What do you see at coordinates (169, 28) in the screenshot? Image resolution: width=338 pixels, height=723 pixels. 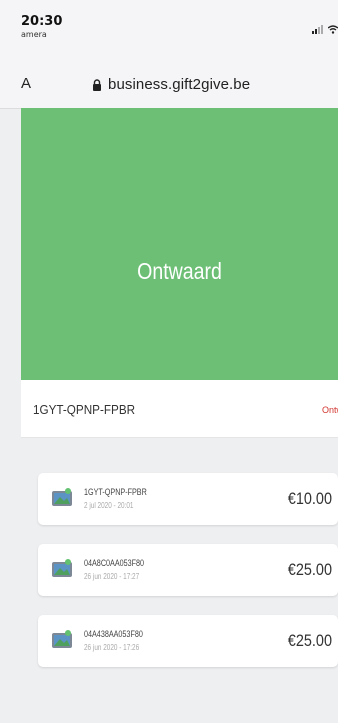 I see `status-bar: 20:30 amera` at bounding box center [169, 28].